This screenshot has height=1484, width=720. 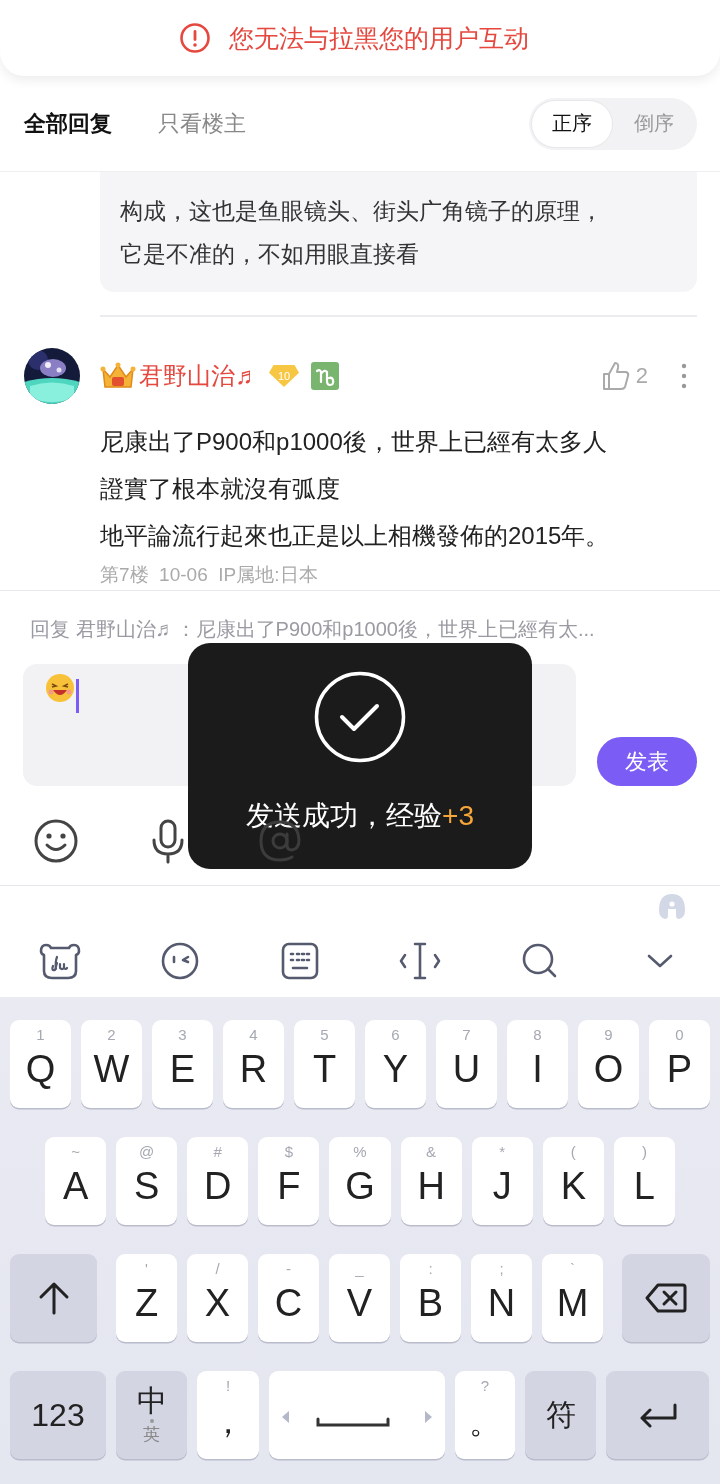 What do you see at coordinates (359, 1298) in the screenshot?
I see `letter-key: _ V` at bounding box center [359, 1298].